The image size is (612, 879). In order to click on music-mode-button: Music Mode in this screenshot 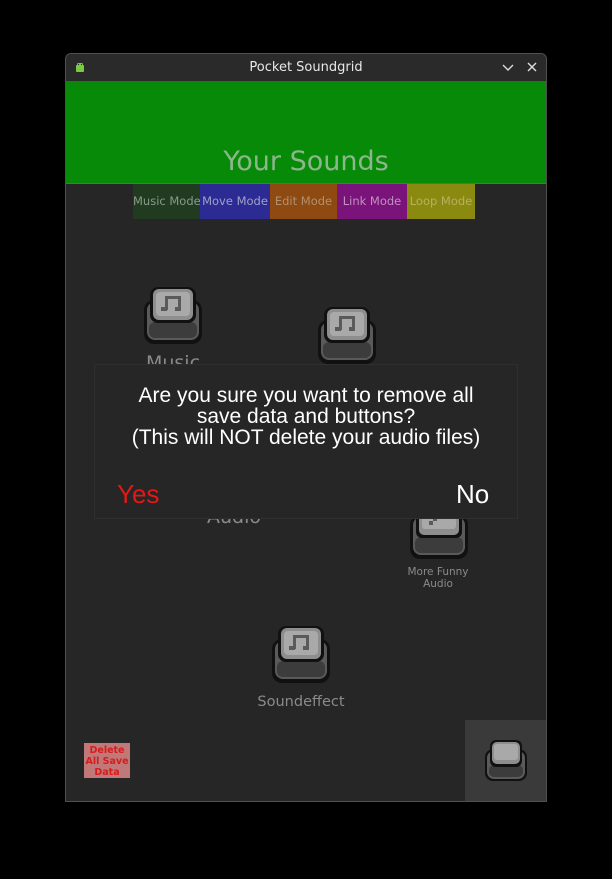, I will do `click(166, 201)`.